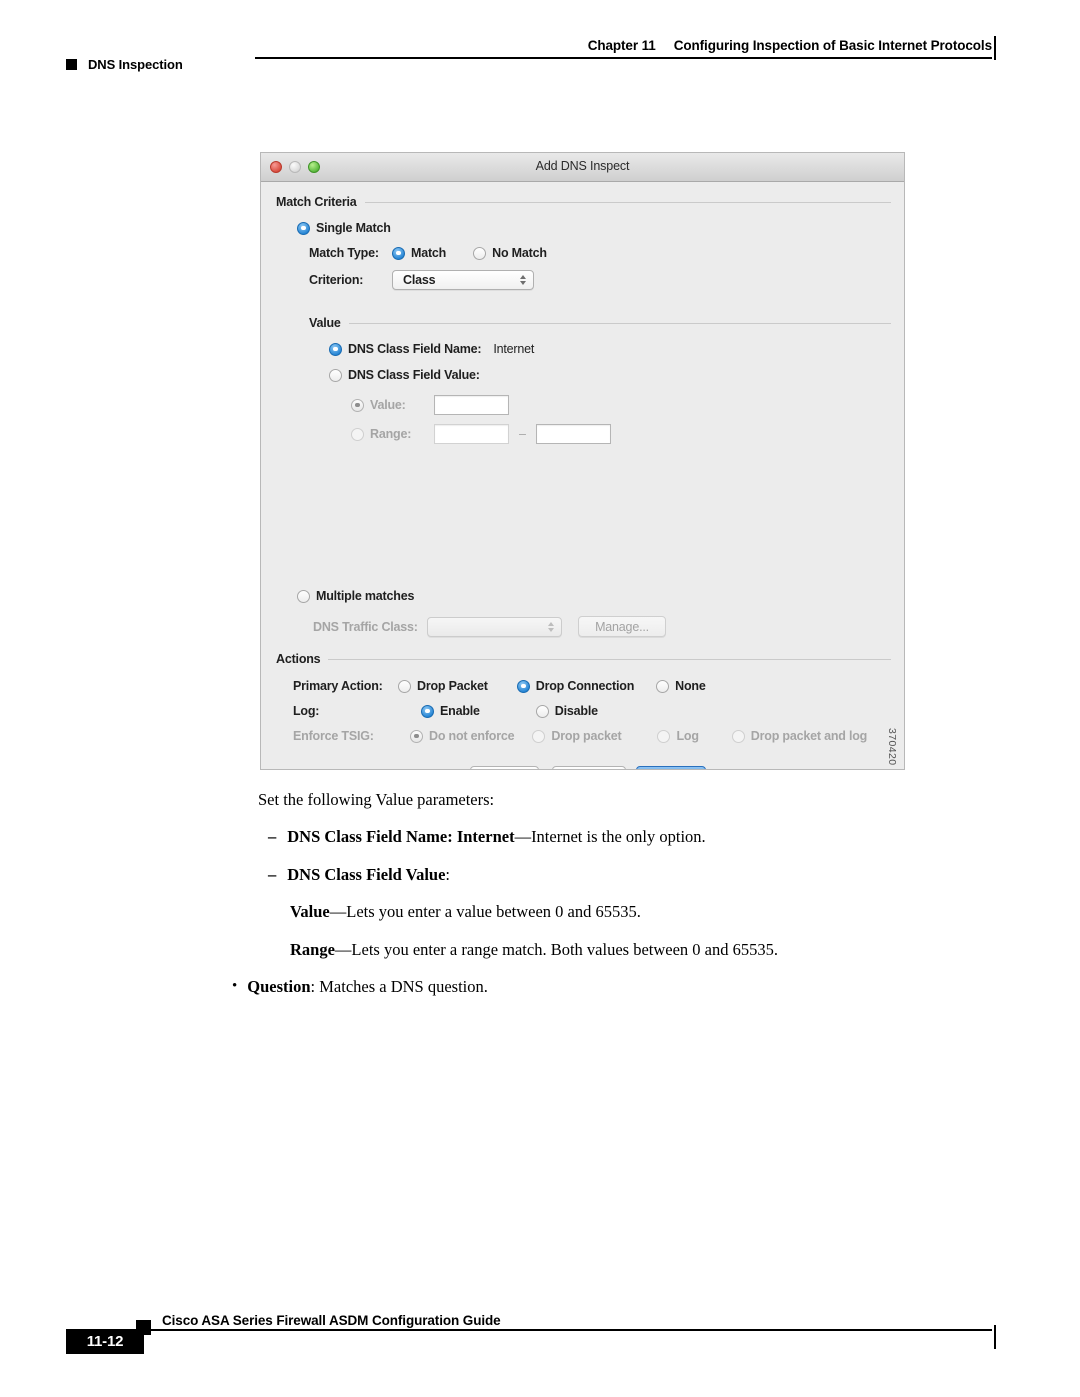 The width and height of the screenshot is (1080, 1397). What do you see at coordinates (472, 736) in the screenshot?
I see `radio-label-tsig-do-not-enforce: Do not enforce` at bounding box center [472, 736].